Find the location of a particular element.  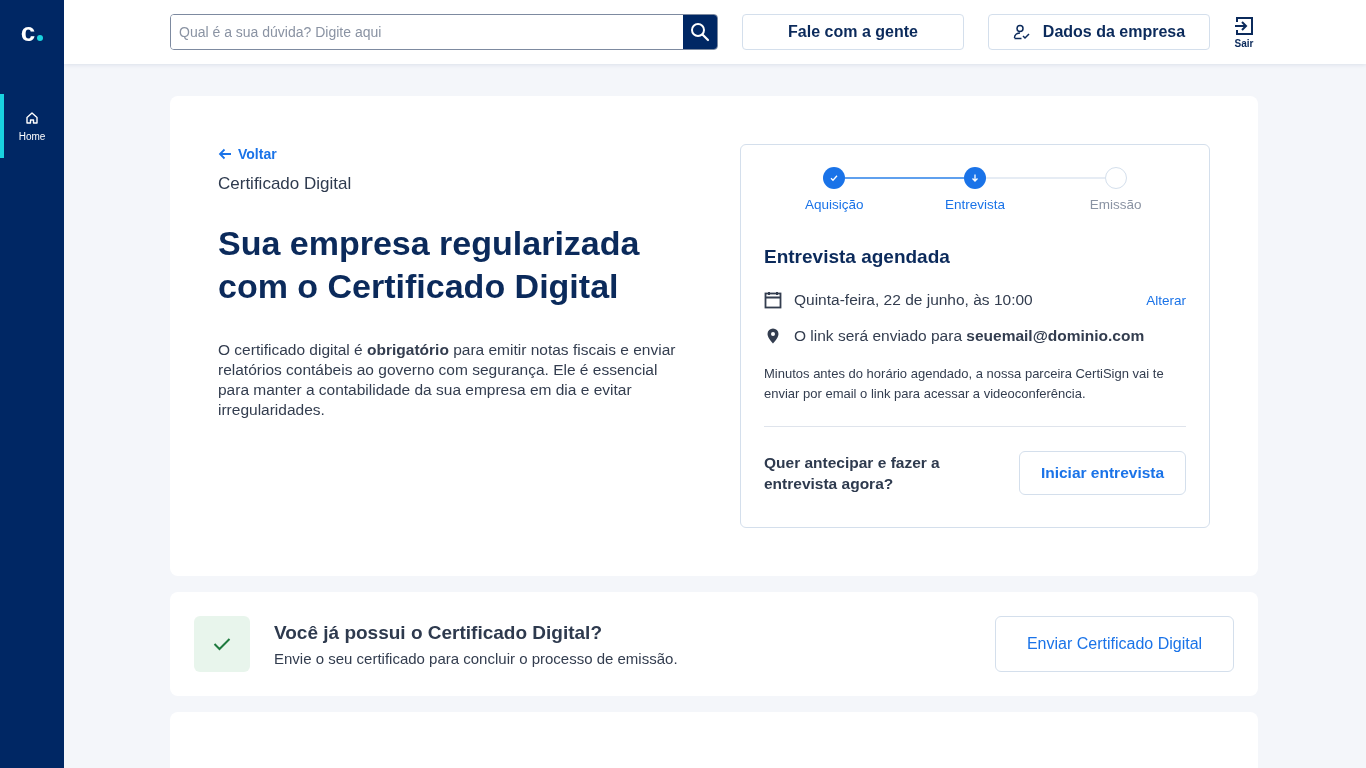

sidebar-item: Home is located at coordinates (32, 126).